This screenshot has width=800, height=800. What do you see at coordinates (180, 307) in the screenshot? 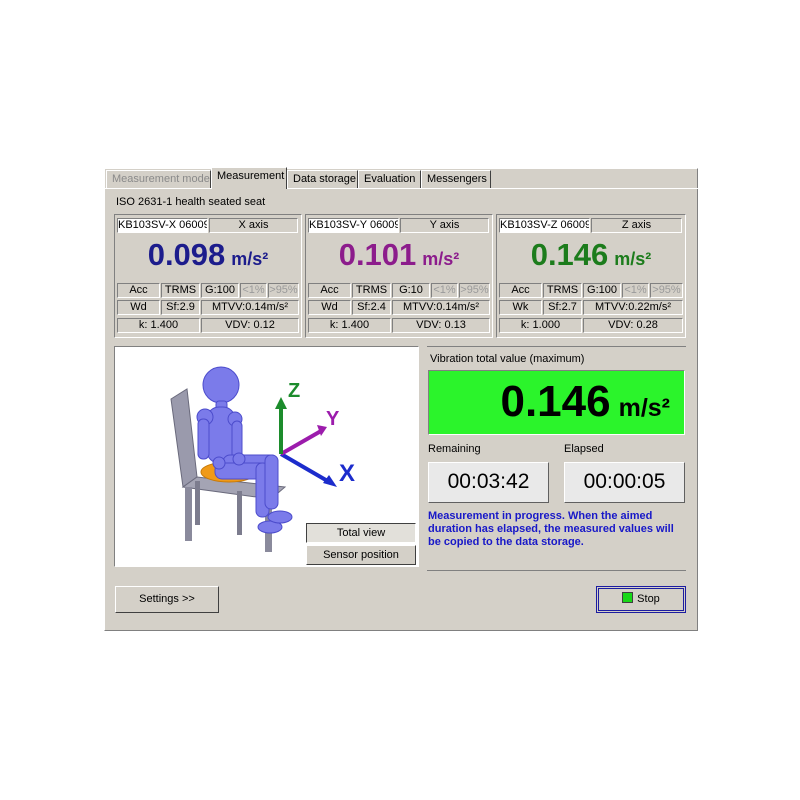
I see `channel-scale-factor: Sf:2.9` at bounding box center [180, 307].